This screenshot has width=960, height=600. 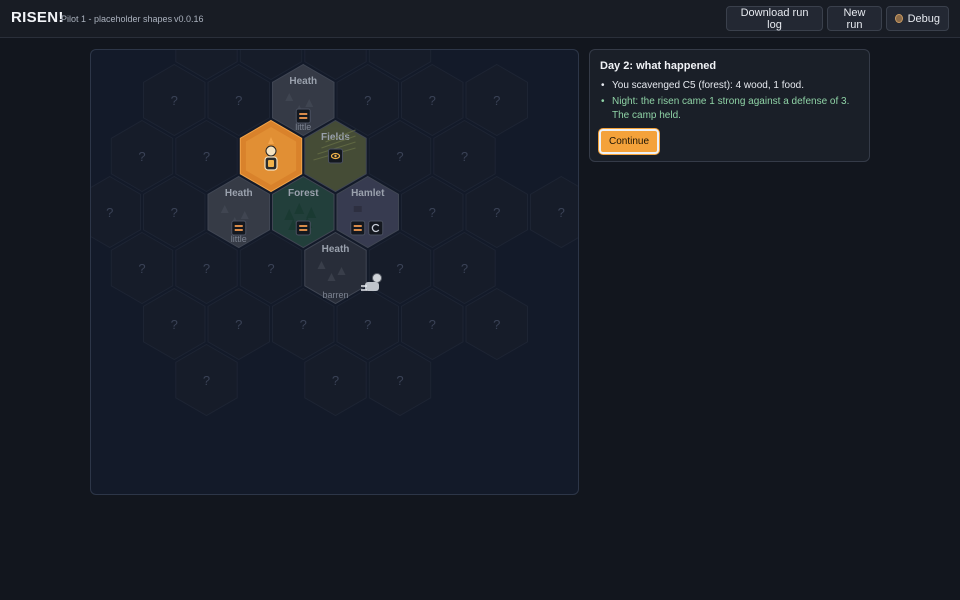 I want to click on tile-name: Hamlet, so click(x=368, y=193).